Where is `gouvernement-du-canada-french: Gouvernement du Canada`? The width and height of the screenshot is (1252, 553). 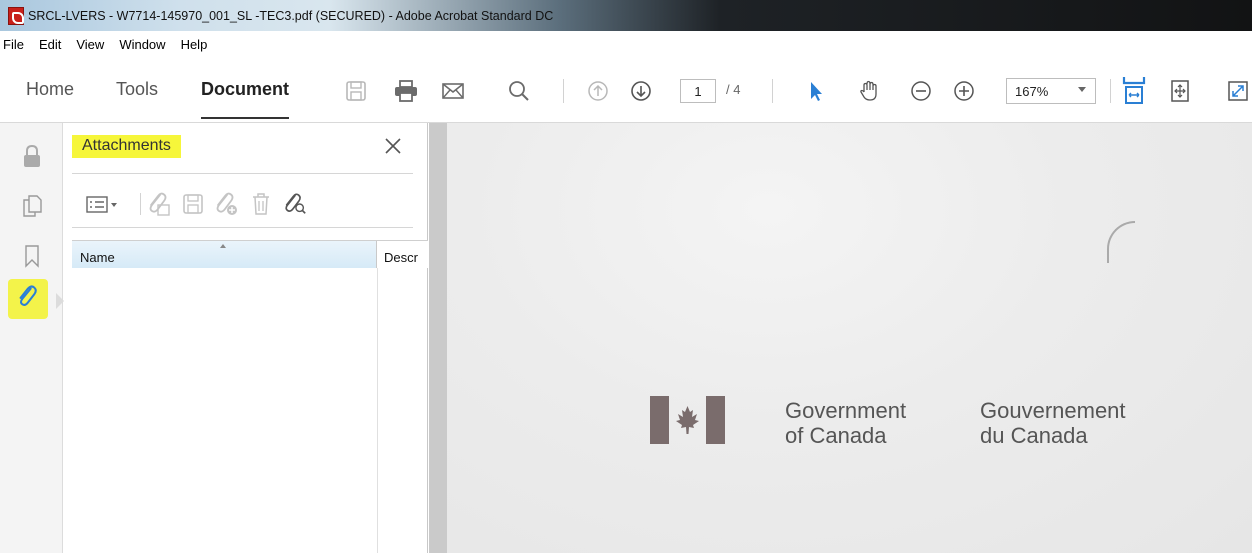
gouvernement-du-canada-french: Gouvernement du Canada is located at coordinates (1053, 423).